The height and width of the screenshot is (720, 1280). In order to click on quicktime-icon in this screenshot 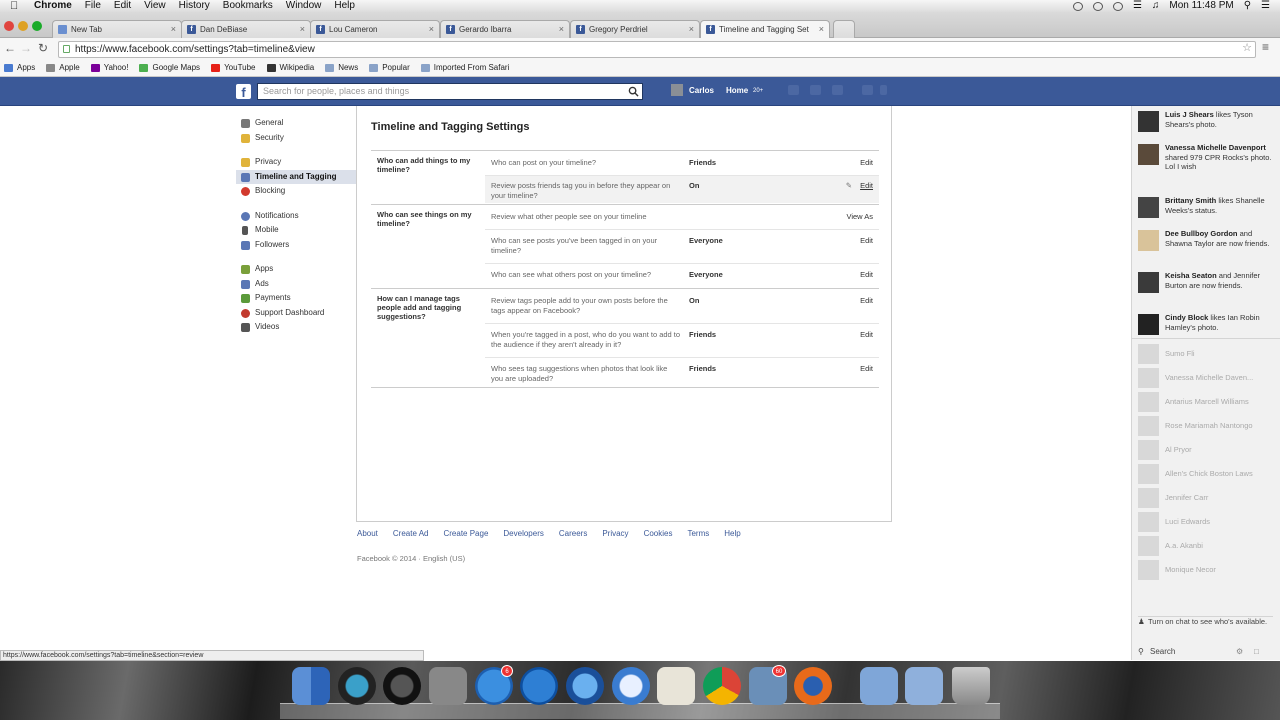, I will do `click(585, 686)`.